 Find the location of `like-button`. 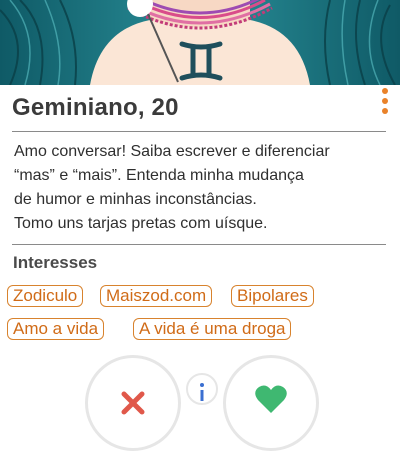

like-button is located at coordinates (271, 403).